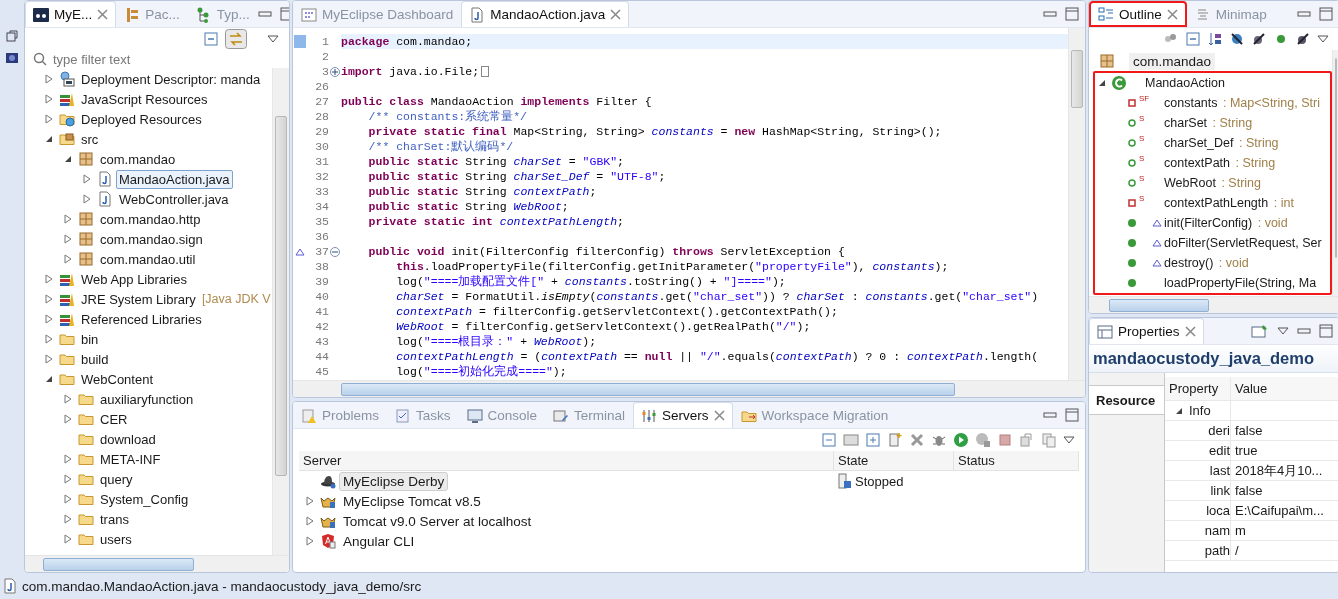 Image resolution: width=1338 pixels, height=599 pixels. What do you see at coordinates (1190, 183) in the screenshot?
I see `outline-item: WebRoot` at bounding box center [1190, 183].